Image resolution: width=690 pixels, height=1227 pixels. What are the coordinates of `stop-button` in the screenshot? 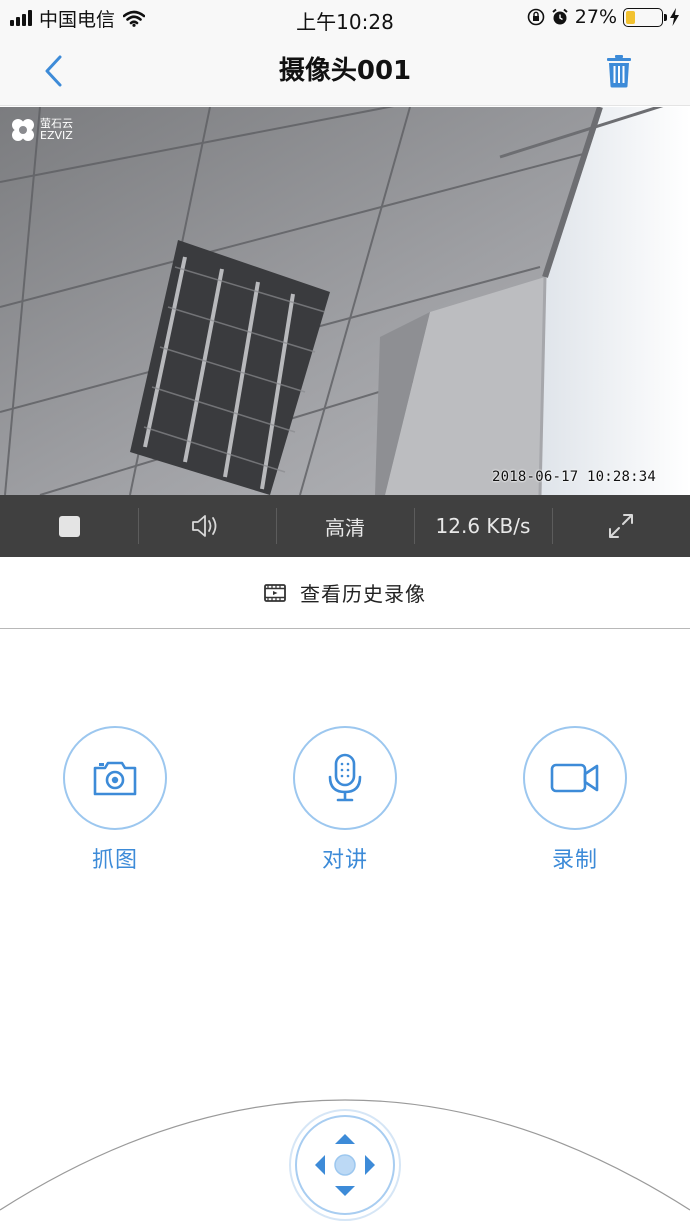 It's located at (69, 526).